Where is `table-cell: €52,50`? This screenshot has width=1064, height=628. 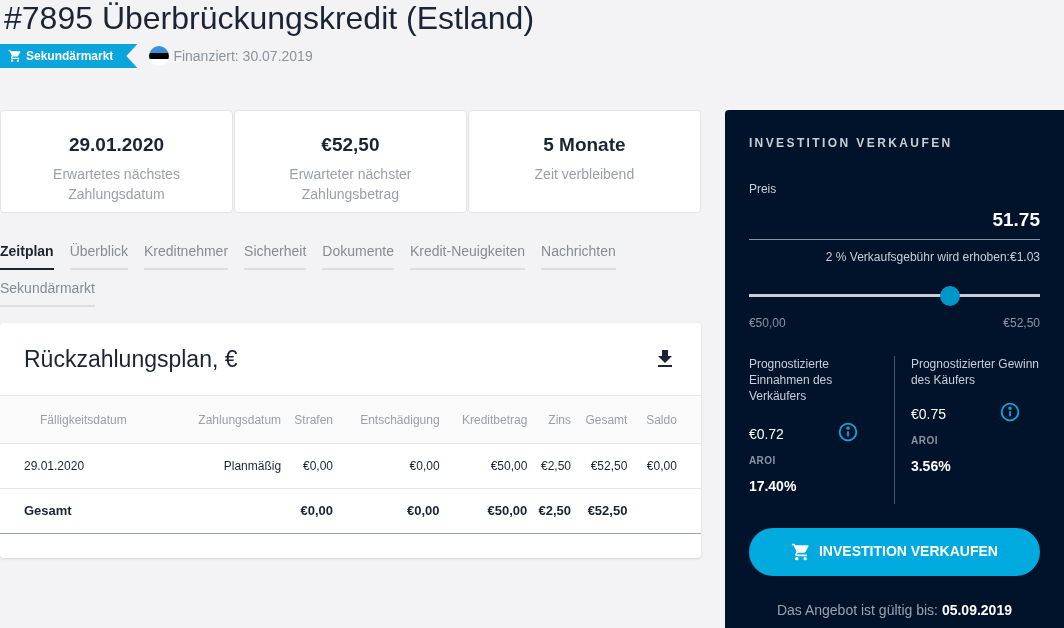 table-cell: €52,50 is located at coordinates (599, 466).